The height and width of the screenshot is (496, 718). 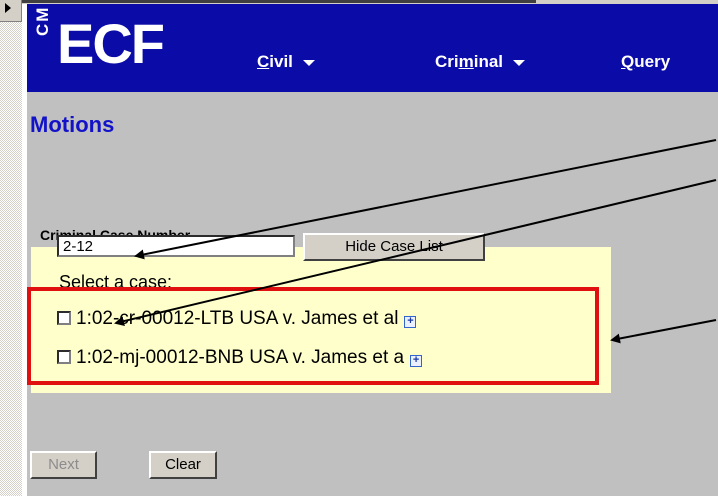 I want to click on case-row: 1:02-cr-00012-LTB USA v. James et al +, so click(x=237, y=319).